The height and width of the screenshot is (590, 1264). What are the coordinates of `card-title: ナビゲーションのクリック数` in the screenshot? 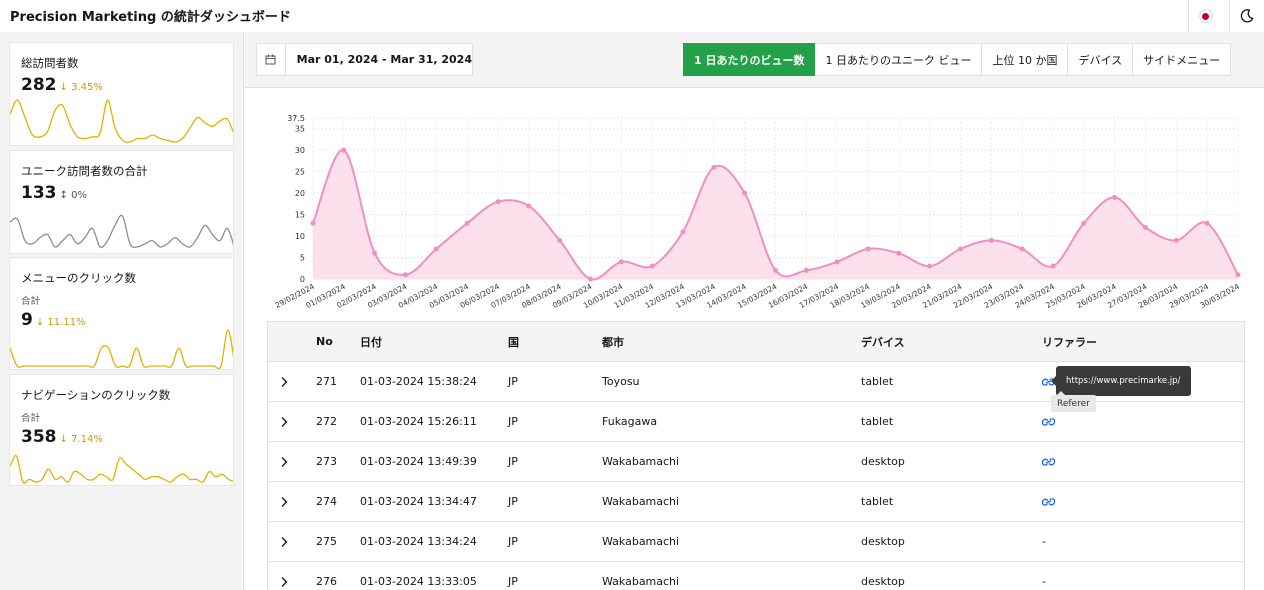 It's located at (96, 395).